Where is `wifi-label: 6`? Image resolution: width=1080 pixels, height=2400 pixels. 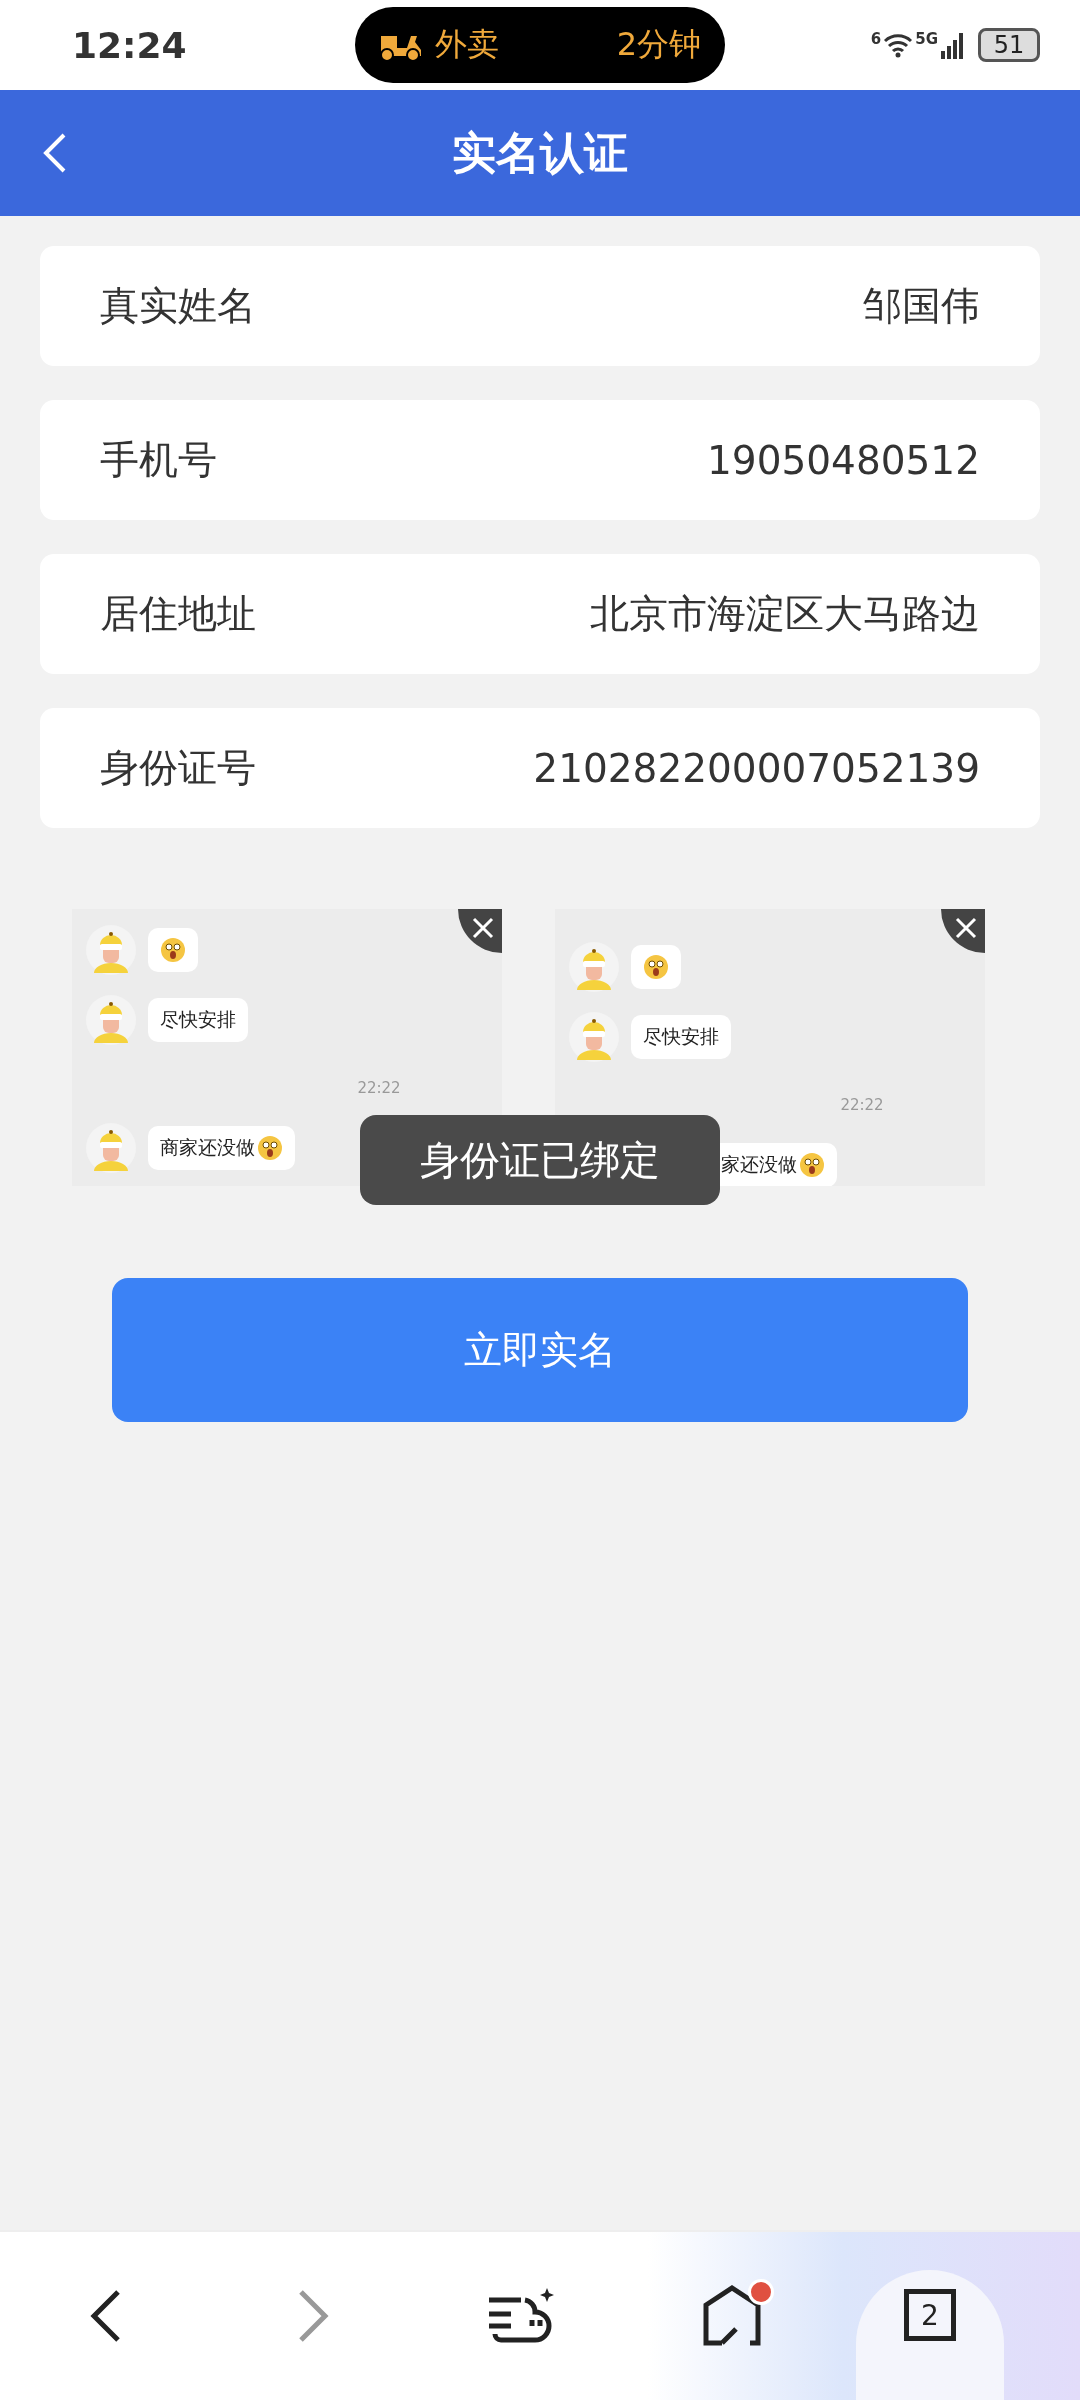 wifi-label: 6 is located at coordinates (876, 39).